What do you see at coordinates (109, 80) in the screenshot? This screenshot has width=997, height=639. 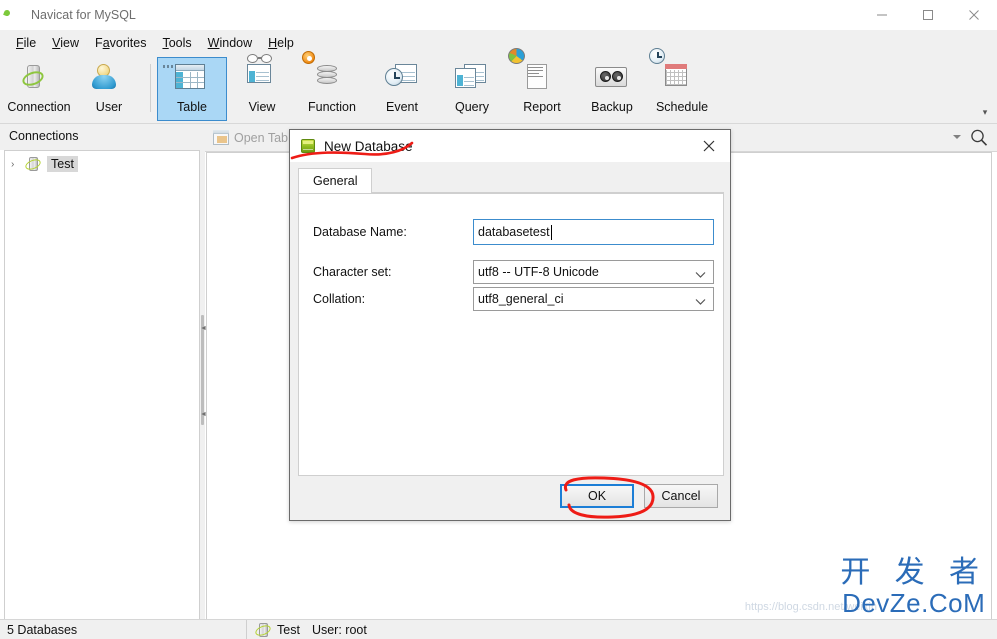 I see `user-icon` at bounding box center [109, 80].